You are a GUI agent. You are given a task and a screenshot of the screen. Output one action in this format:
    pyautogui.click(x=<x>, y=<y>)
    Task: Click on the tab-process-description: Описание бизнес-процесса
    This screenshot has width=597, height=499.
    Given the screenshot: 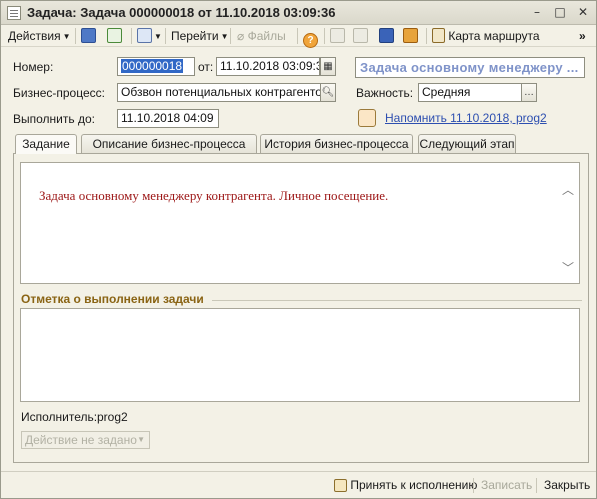 What is the action you would take?
    pyautogui.click(x=169, y=143)
    